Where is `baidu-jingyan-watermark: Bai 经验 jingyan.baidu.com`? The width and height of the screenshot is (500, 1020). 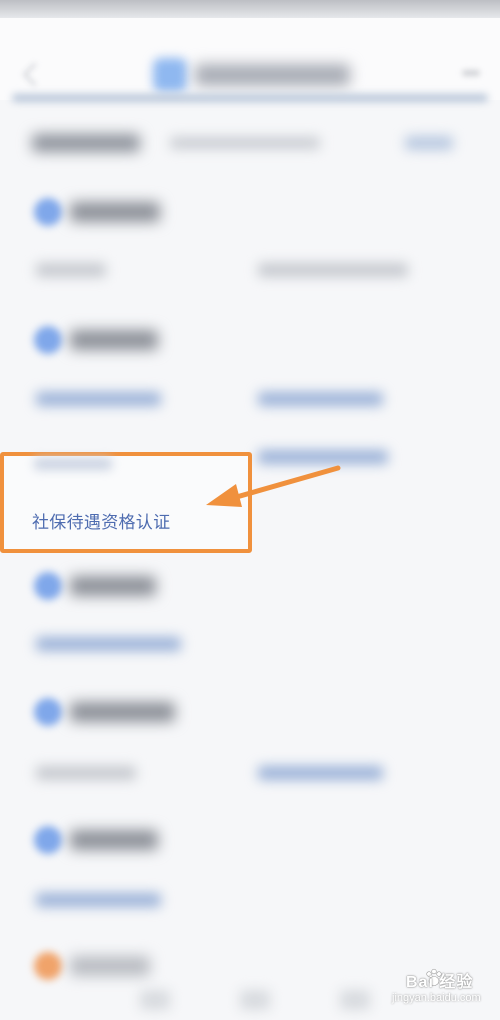 baidu-jingyan-watermark: Bai 经验 jingyan.baidu.com is located at coordinates (440, 987).